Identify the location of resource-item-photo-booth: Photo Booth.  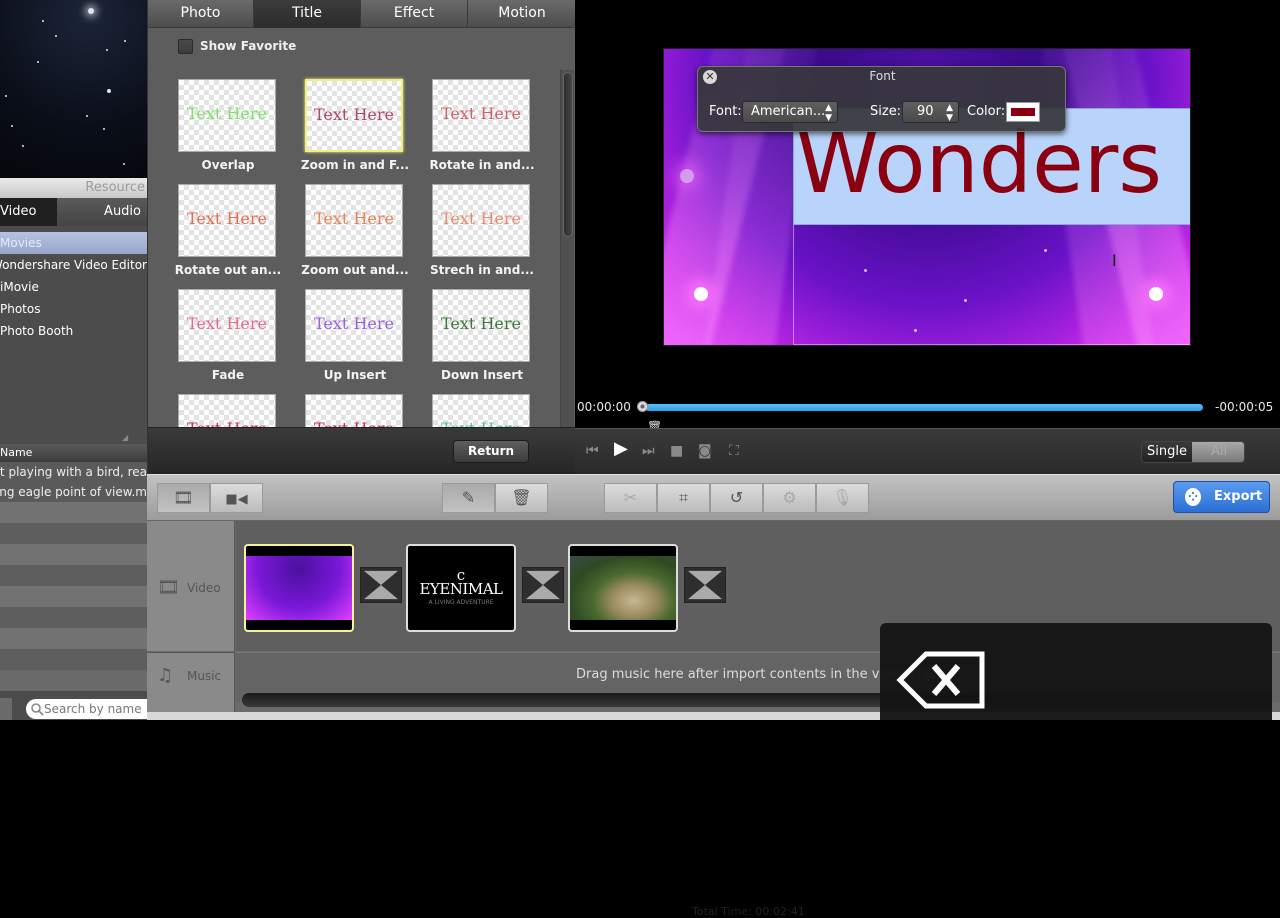
(73, 331).